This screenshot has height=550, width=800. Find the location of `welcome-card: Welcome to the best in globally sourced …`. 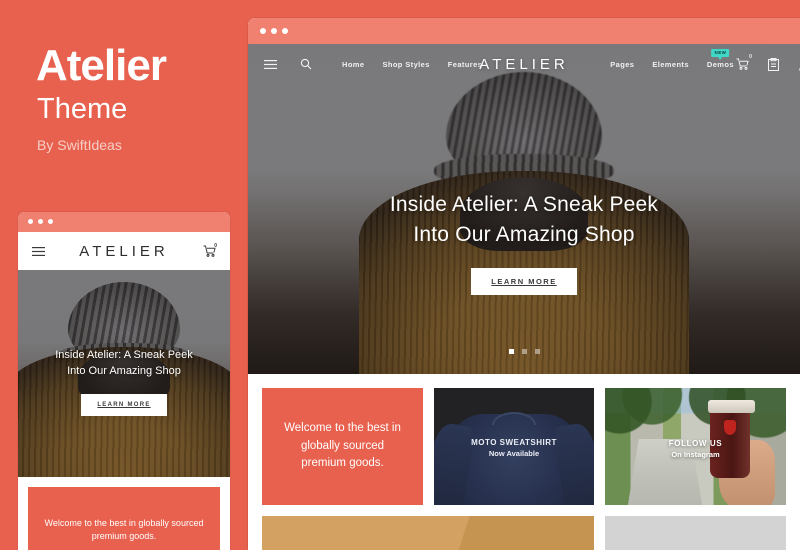

welcome-card: Welcome to the best in globally sourced … is located at coordinates (342, 446).